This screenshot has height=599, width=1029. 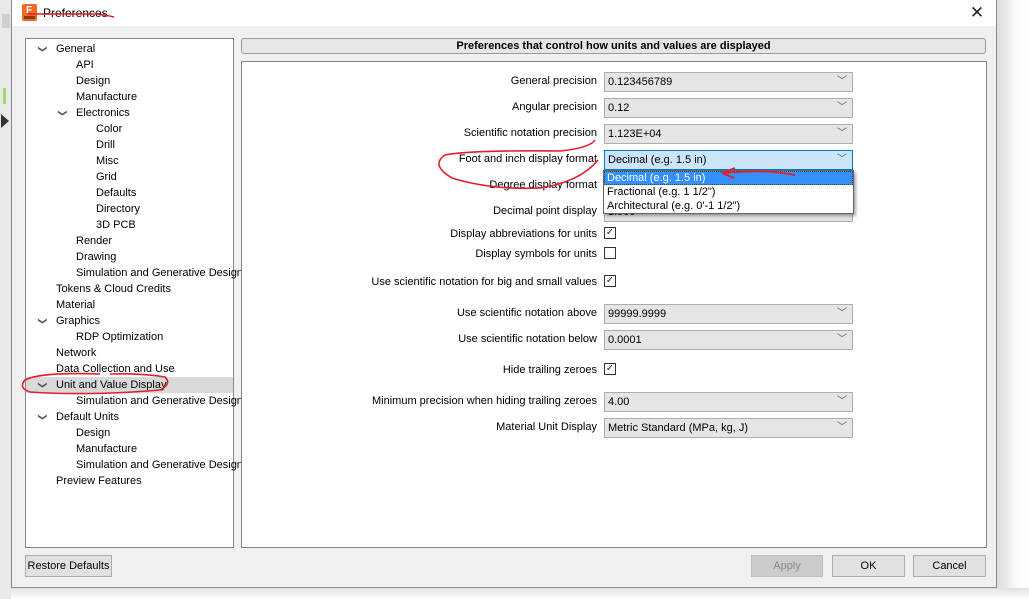 I want to click on material-unit-label: Material Unit Display, so click(x=546, y=427).